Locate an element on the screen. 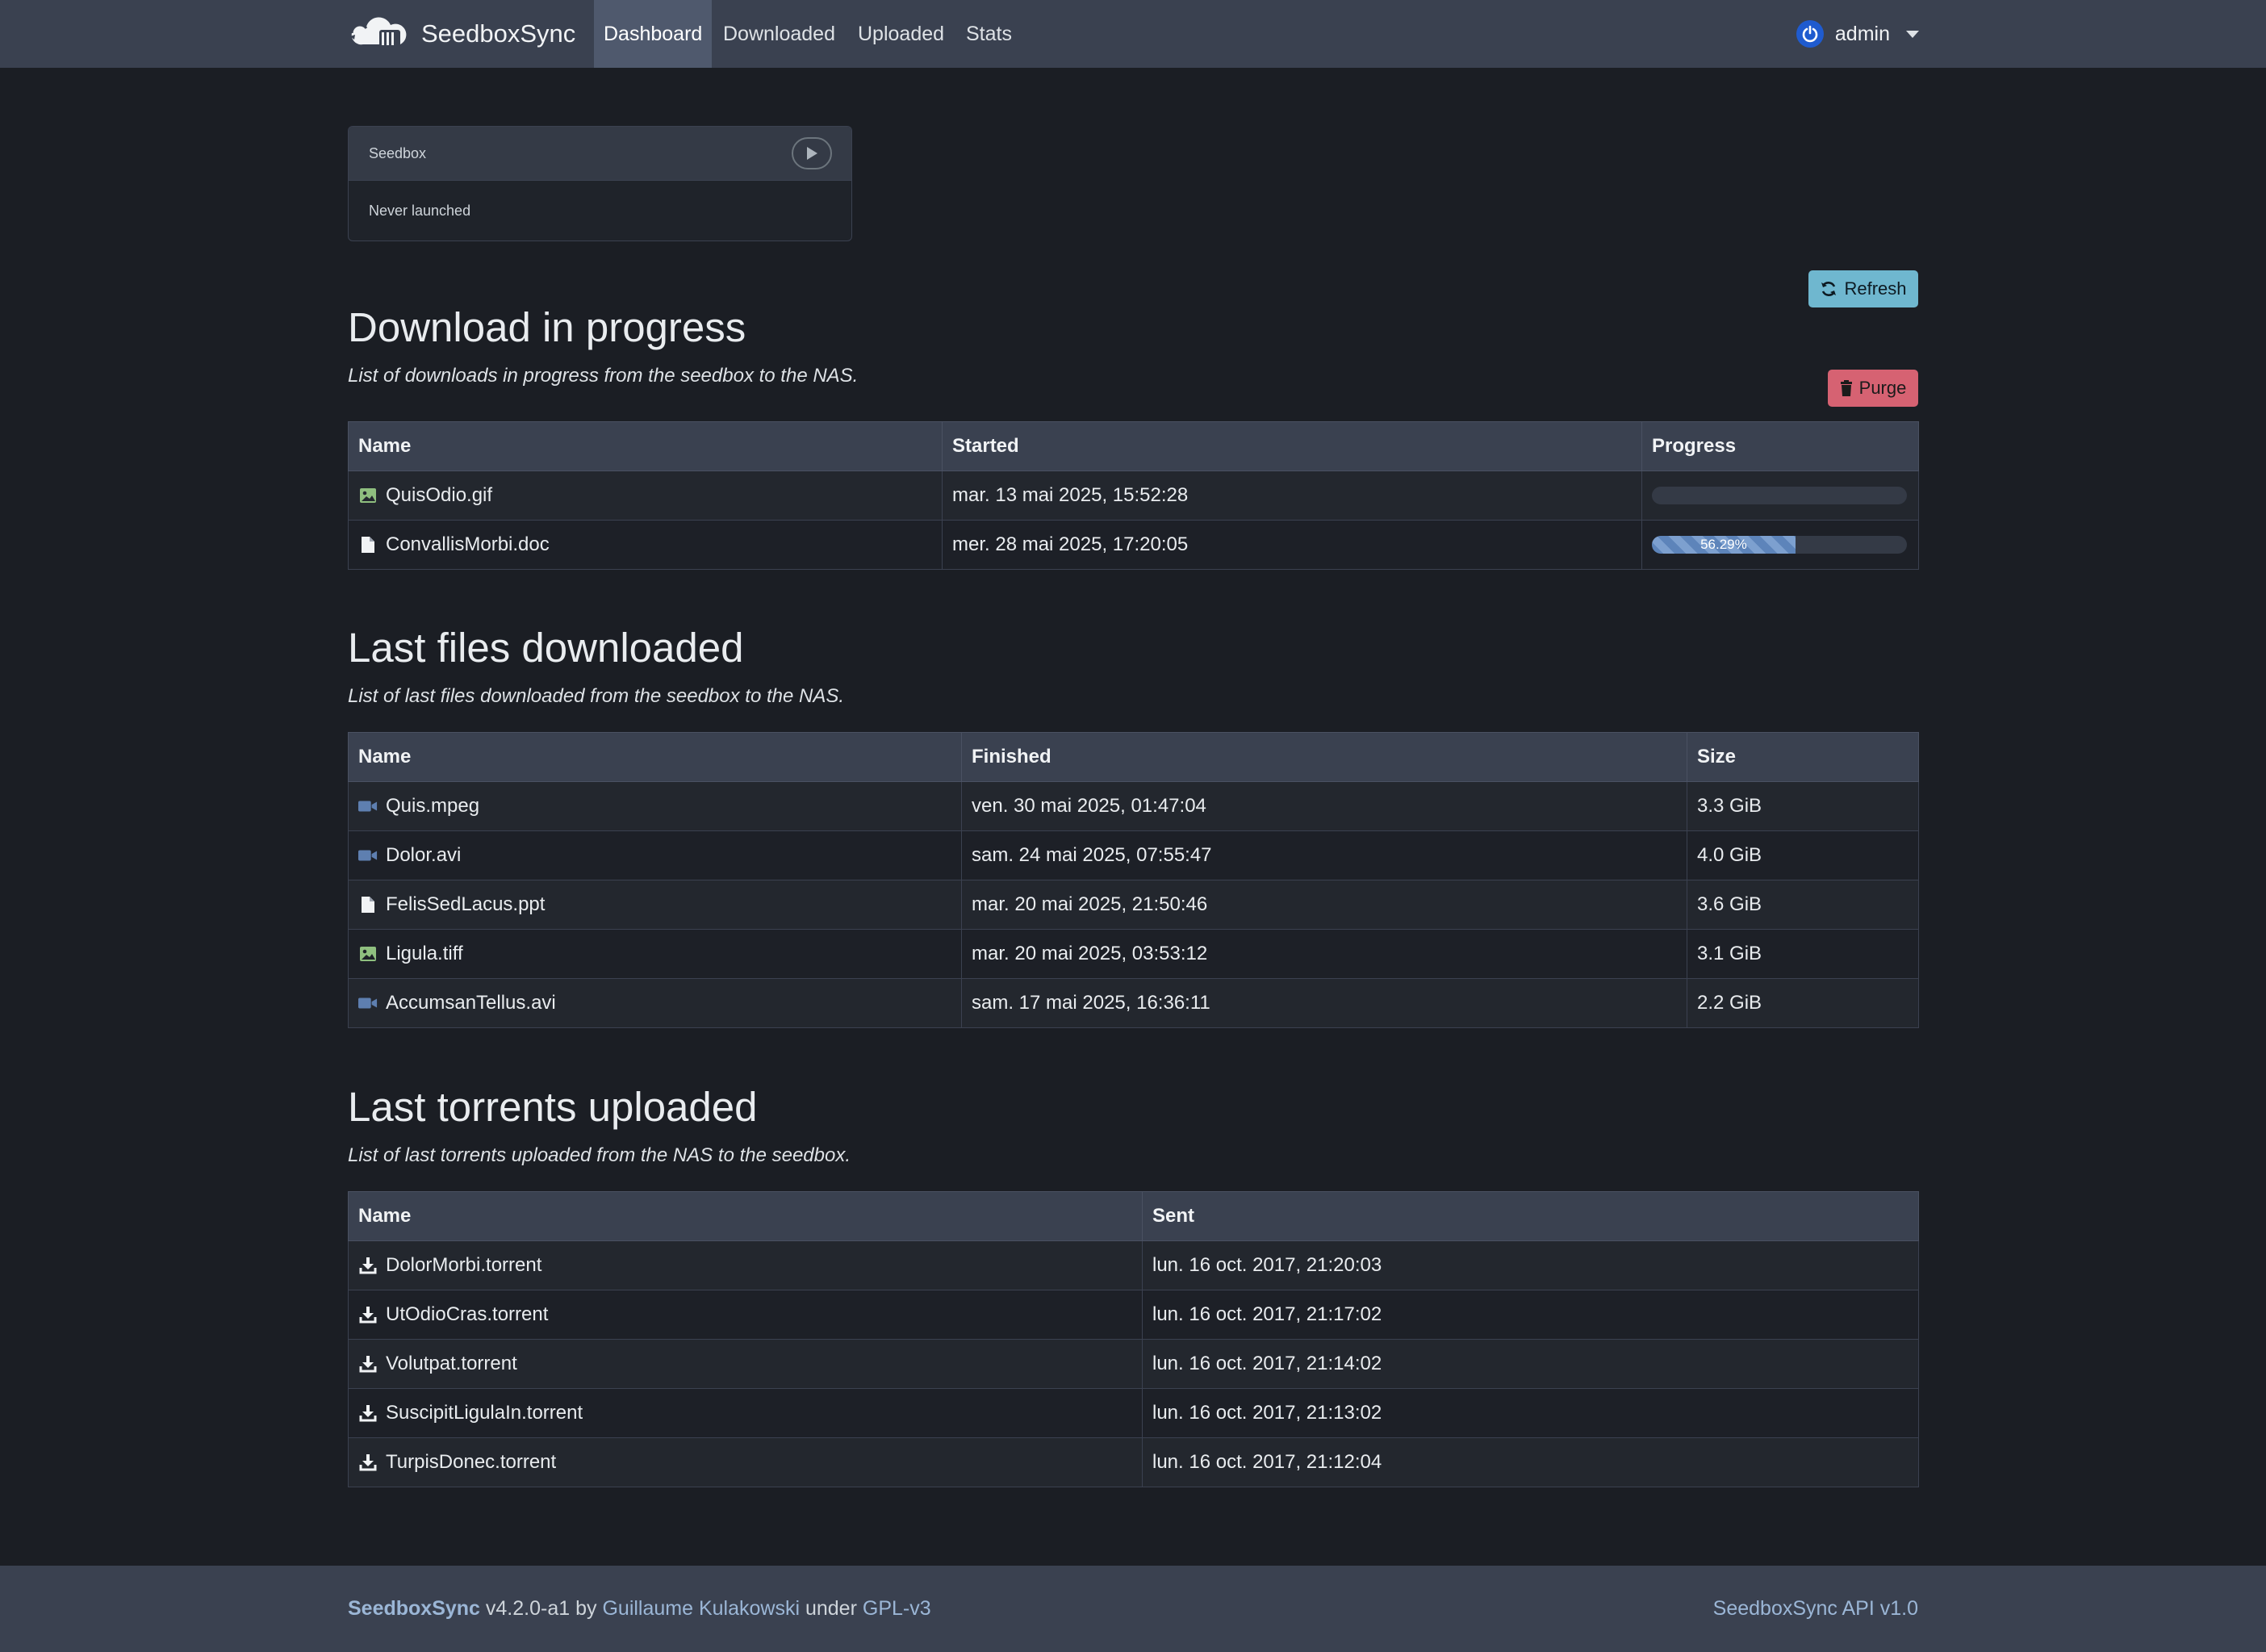 This screenshot has width=2266, height=1652. column-header-progress: Progress is located at coordinates (1780, 446).